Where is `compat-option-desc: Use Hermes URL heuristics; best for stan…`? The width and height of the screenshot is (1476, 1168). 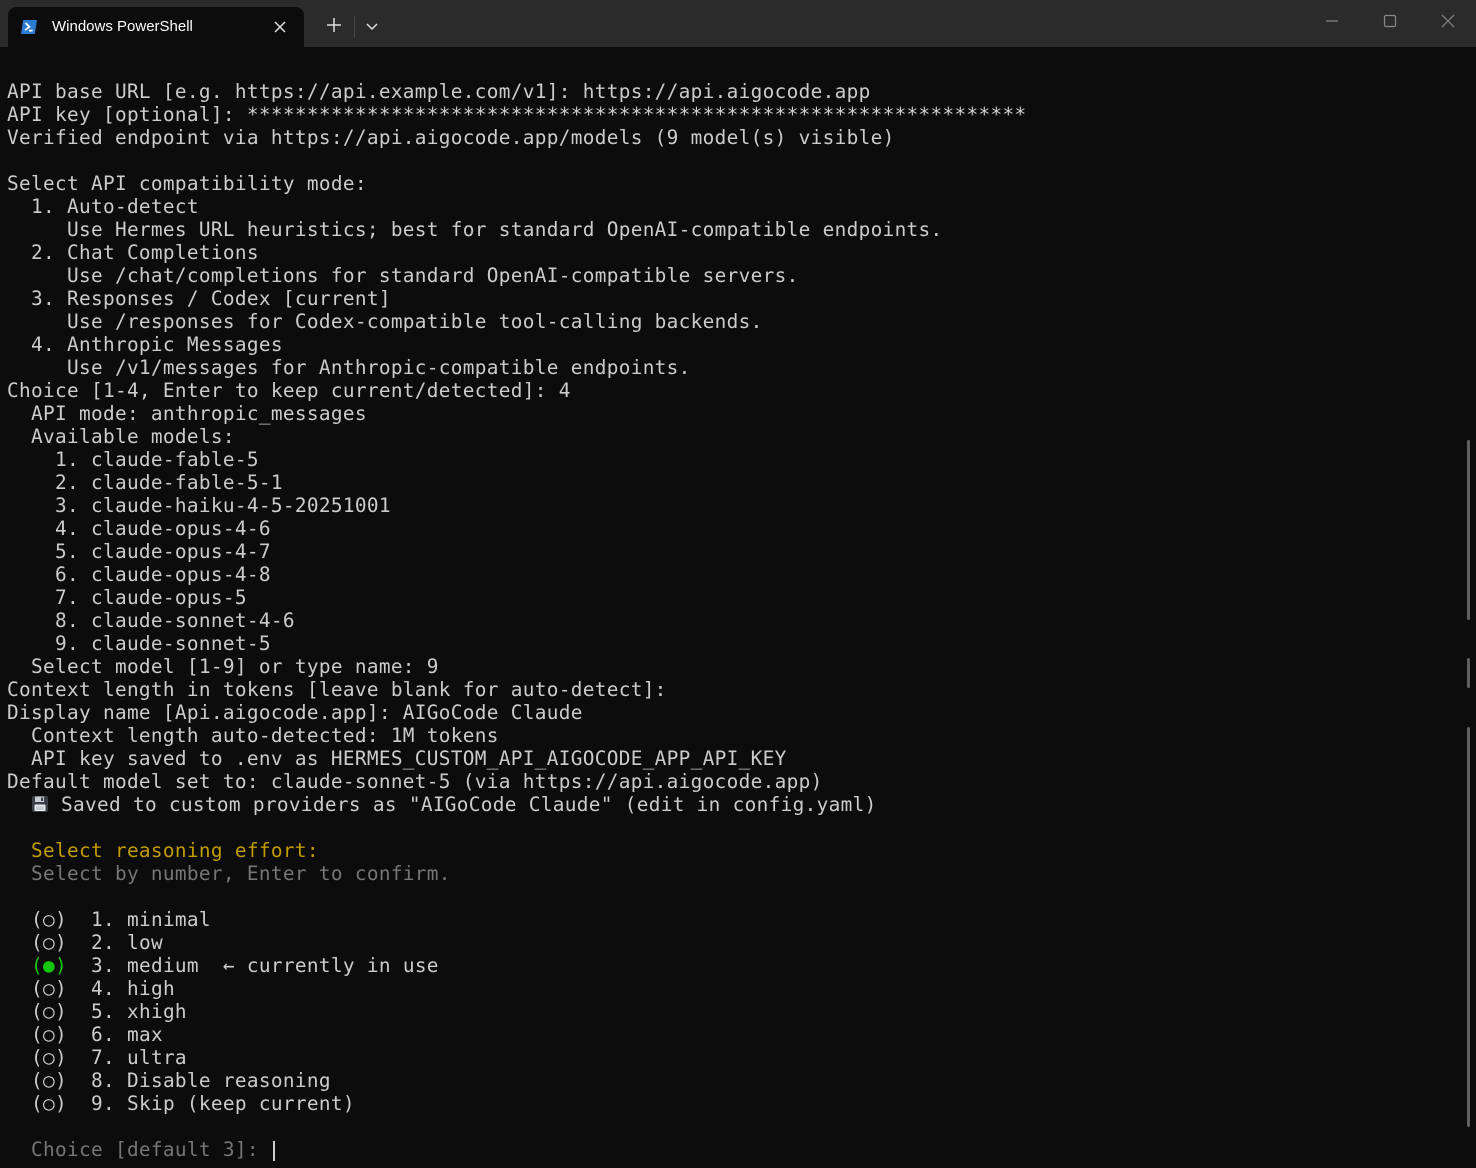
compat-option-desc: Use Hermes URL heuristics; best for stan… is located at coordinates (475, 229).